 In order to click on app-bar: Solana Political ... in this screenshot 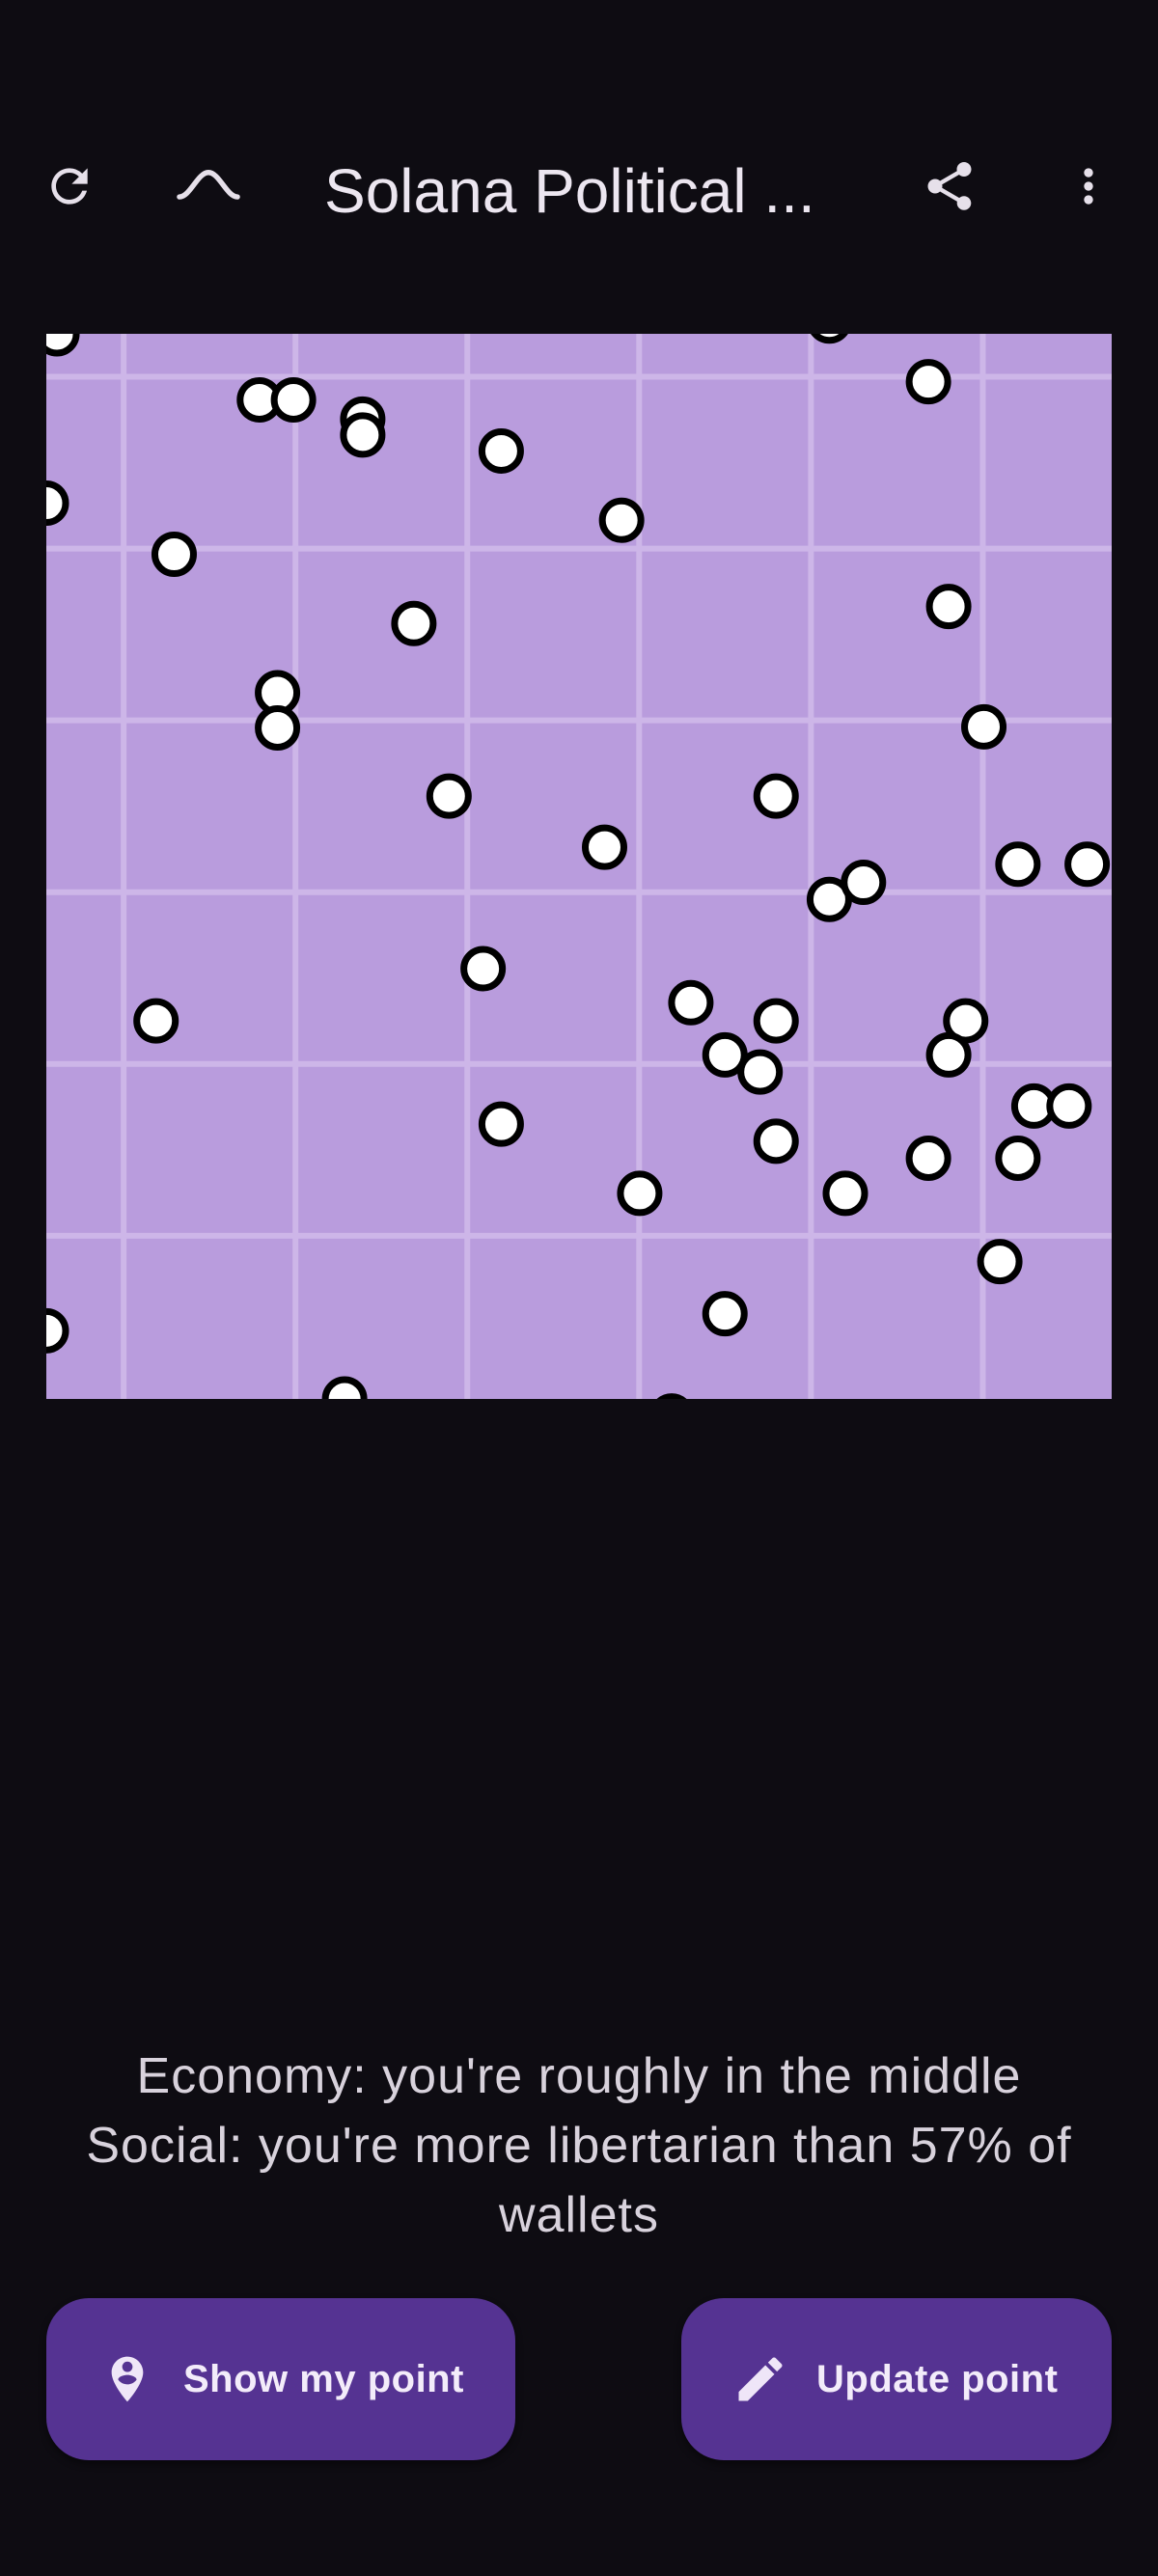, I will do `click(579, 187)`.